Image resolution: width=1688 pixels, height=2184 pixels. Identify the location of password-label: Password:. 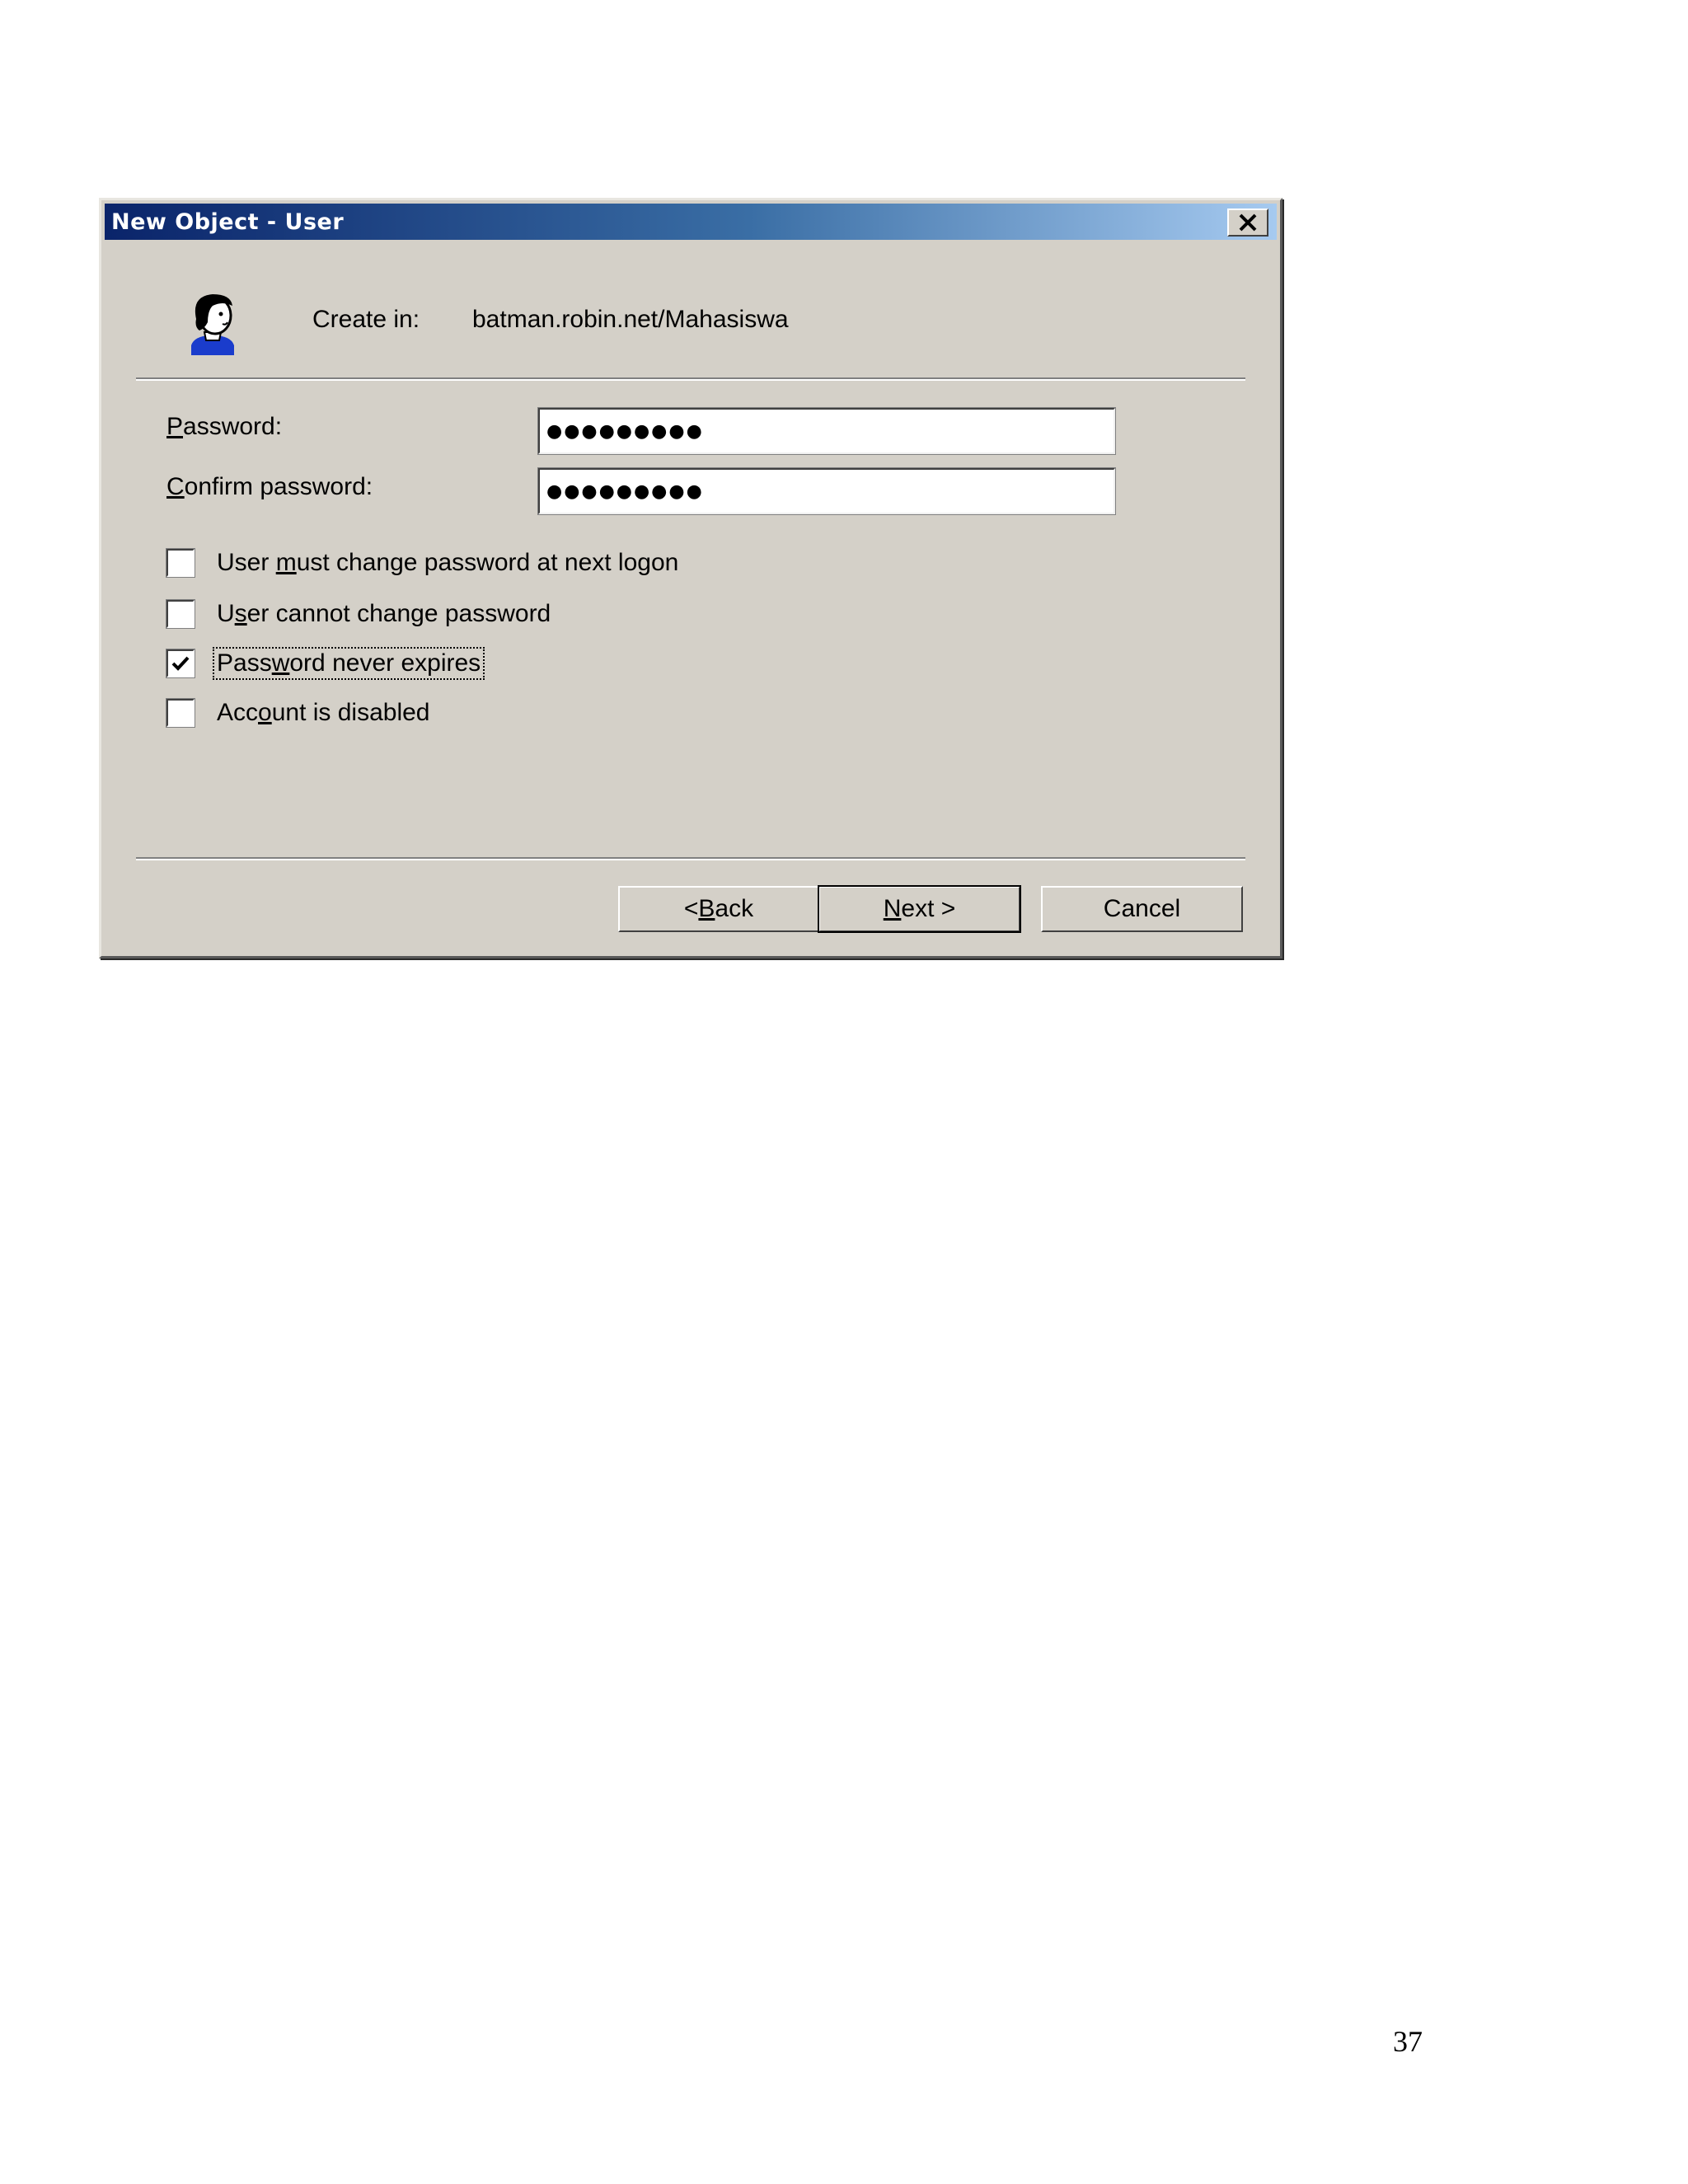
(225, 426).